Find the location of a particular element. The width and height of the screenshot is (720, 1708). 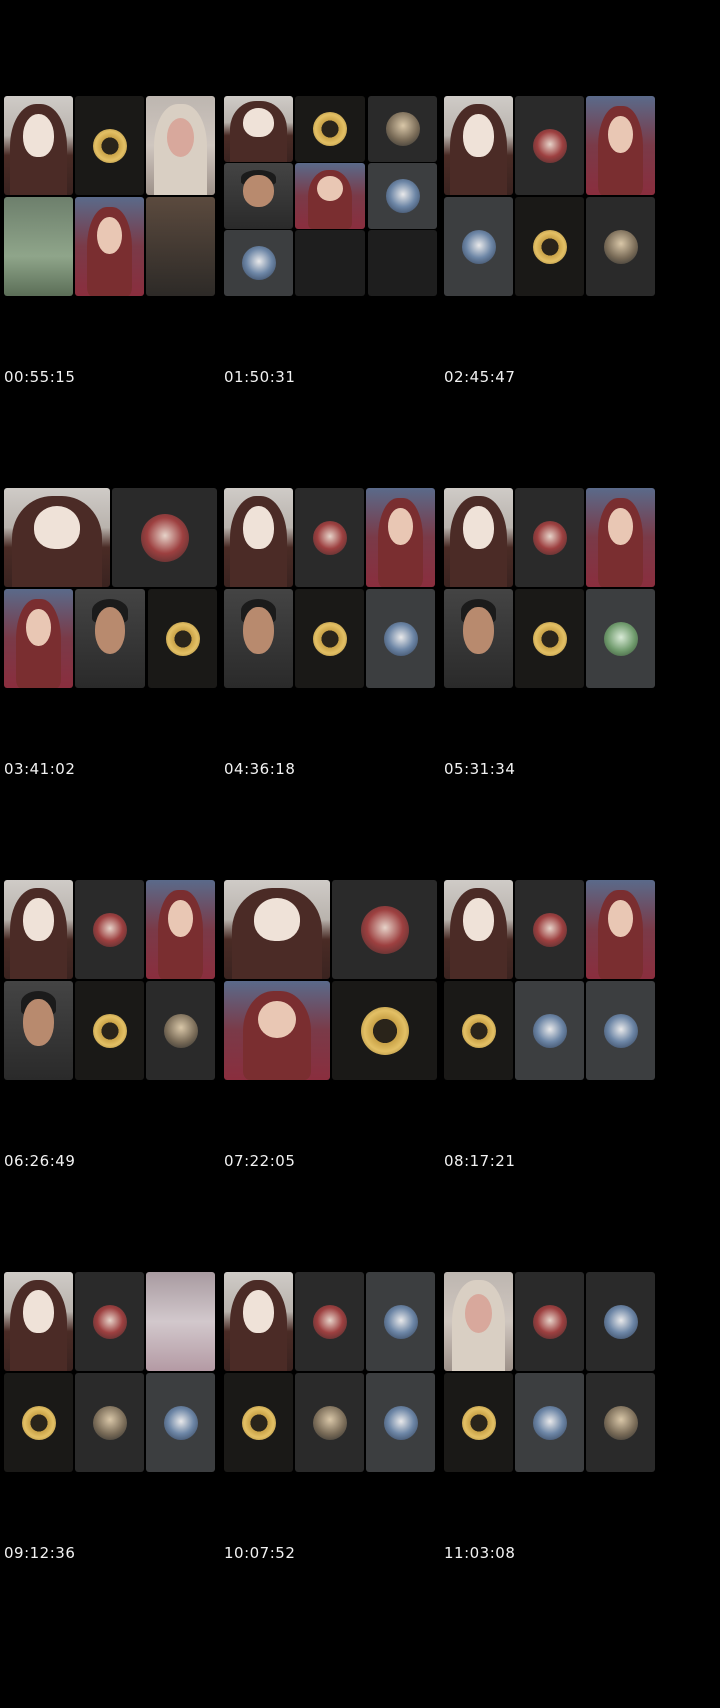

timestamp-label: 11:03:08 is located at coordinates (480, 1553).